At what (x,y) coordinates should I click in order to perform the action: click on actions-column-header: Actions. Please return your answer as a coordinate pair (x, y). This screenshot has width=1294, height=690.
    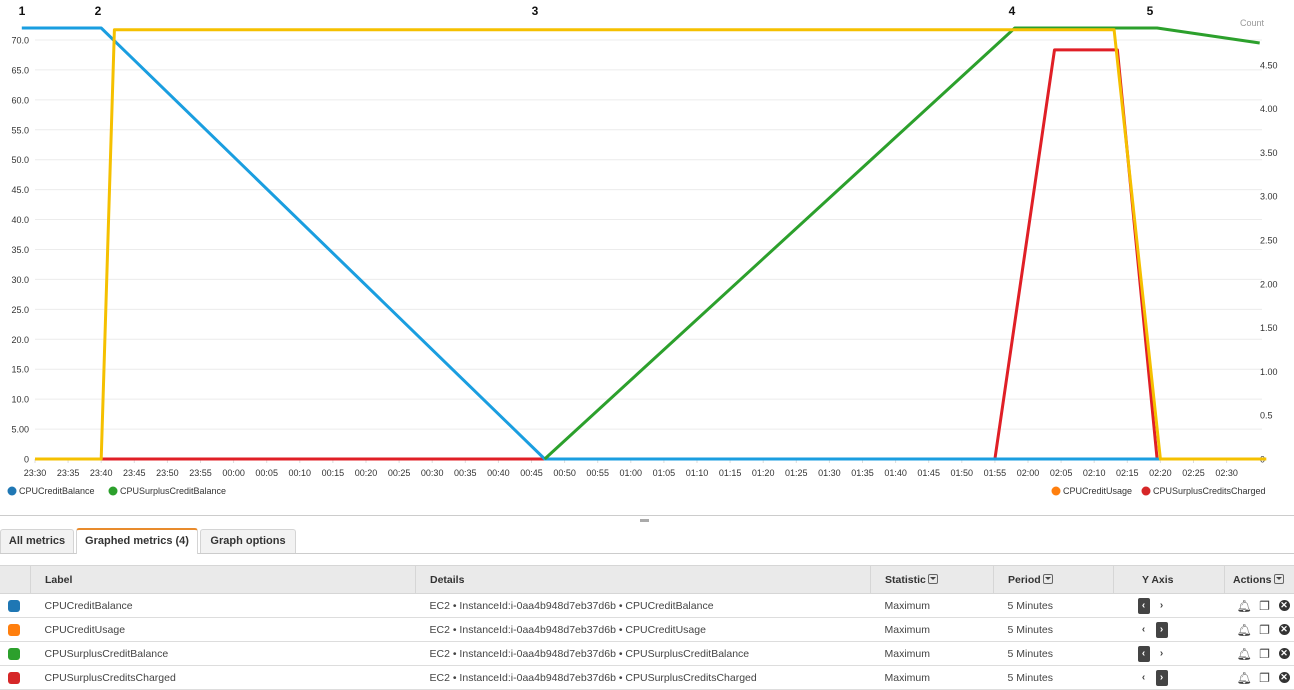
    Looking at the image, I should click on (1259, 579).